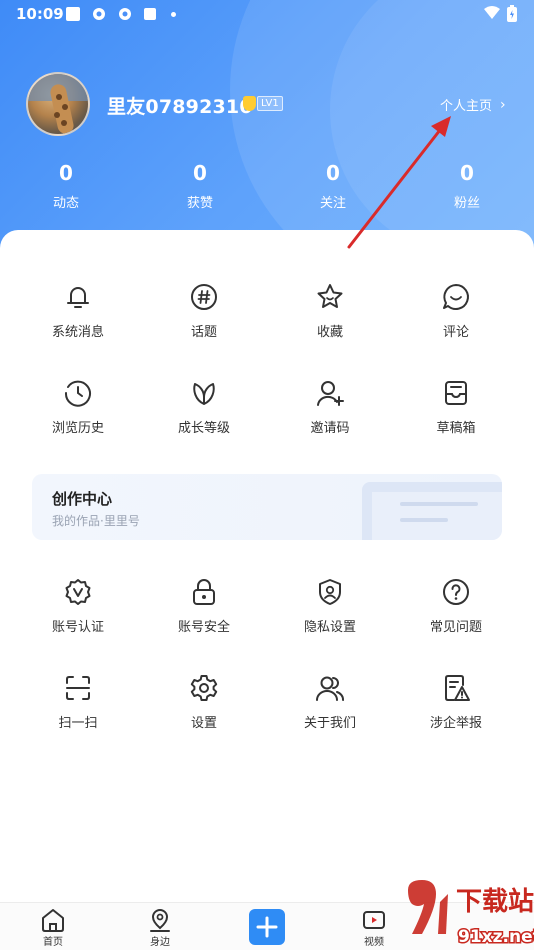 The image size is (534, 950). What do you see at coordinates (204, 606) in the screenshot?
I see `account-security-item: 账号安全` at bounding box center [204, 606].